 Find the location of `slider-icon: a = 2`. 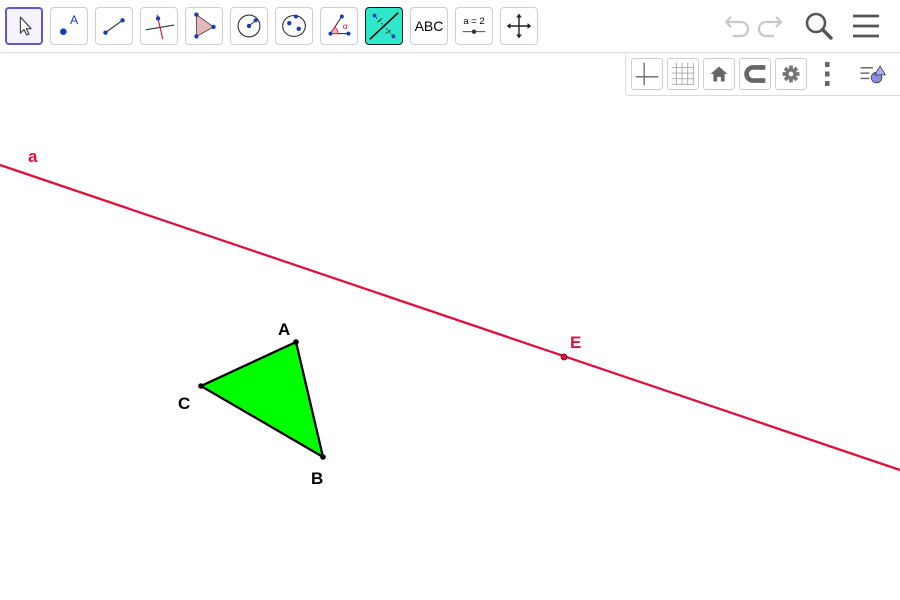

slider-icon: a = 2 is located at coordinates (474, 25).